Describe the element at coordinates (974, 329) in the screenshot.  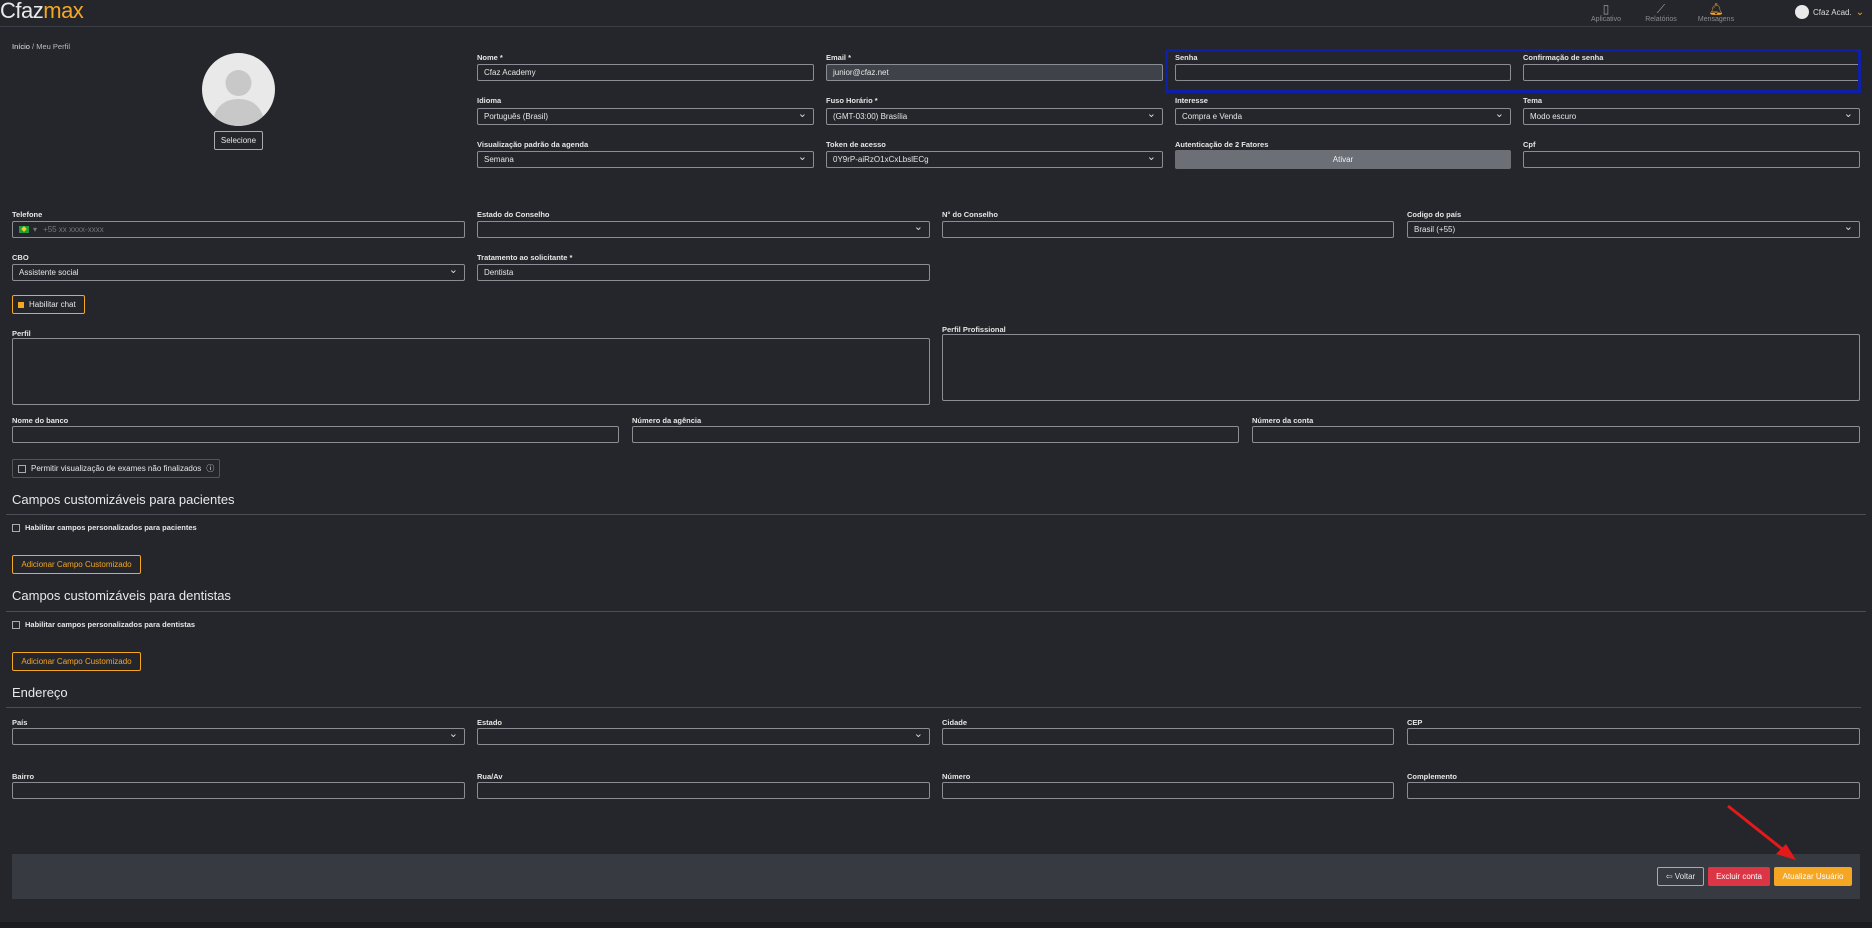
I see `perfil-profissional-label: Perfil Profissional` at that location.